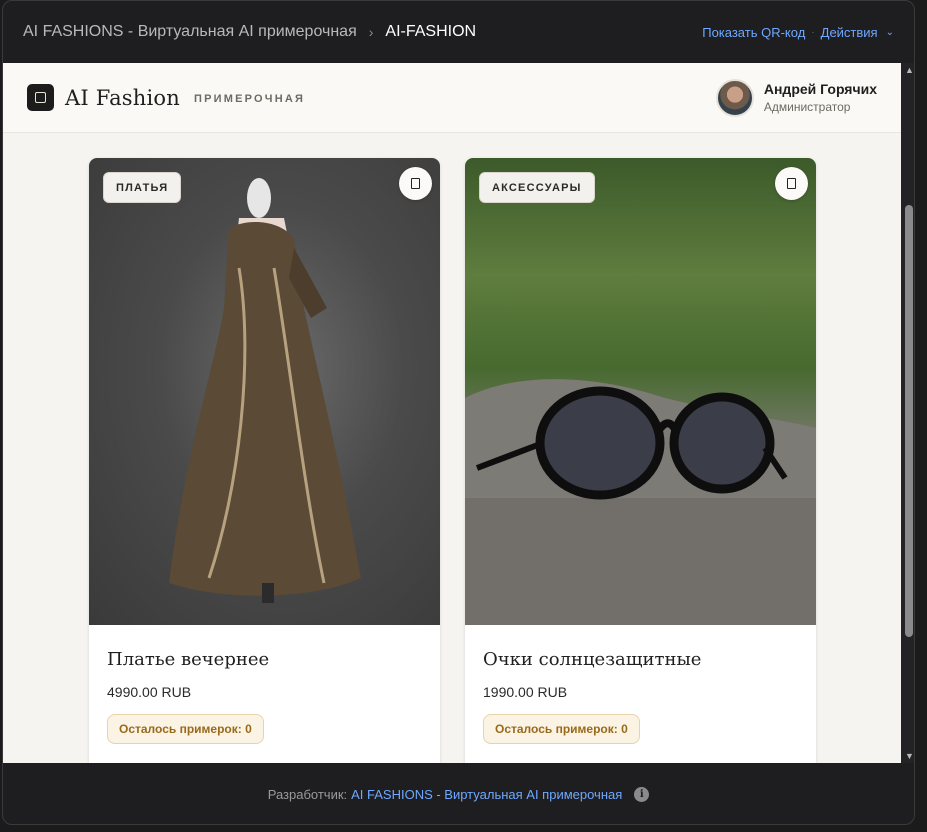 This screenshot has height=832, width=927. What do you see at coordinates (909, 70) in the screenshot?
I see `scroll-up-icon: ▲` at bounding box center [909, 70].